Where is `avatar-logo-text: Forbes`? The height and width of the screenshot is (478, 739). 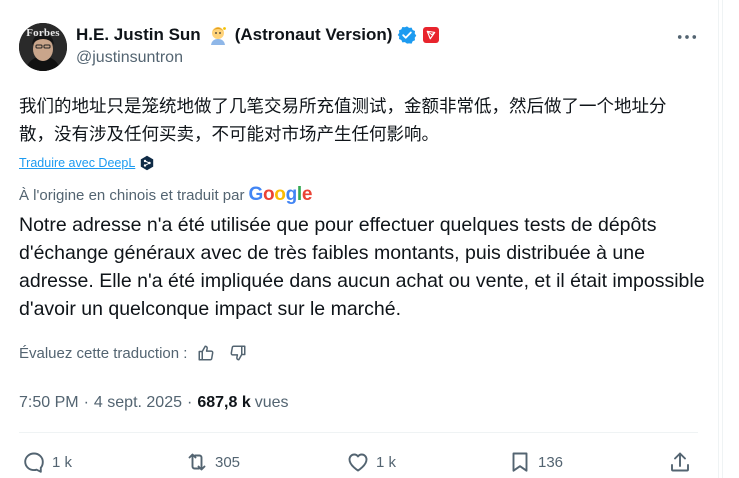 avatar-logo-text: Forbes is located at coordinates (43, 33).